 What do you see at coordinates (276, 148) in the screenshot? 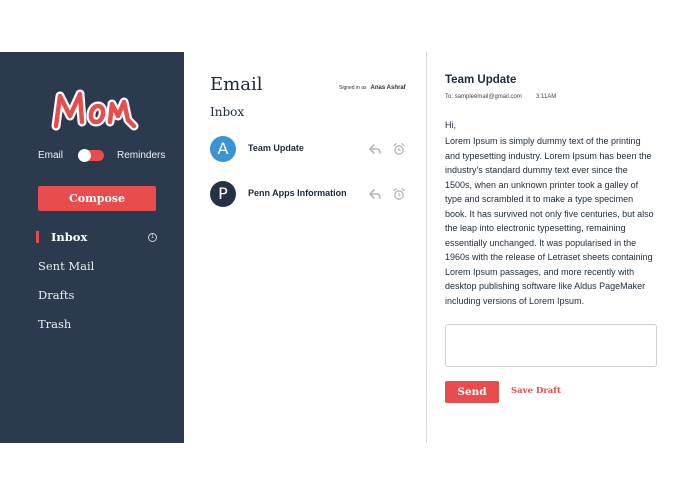
I see `email-subject: Team Update` at bounding box center [276, 148].